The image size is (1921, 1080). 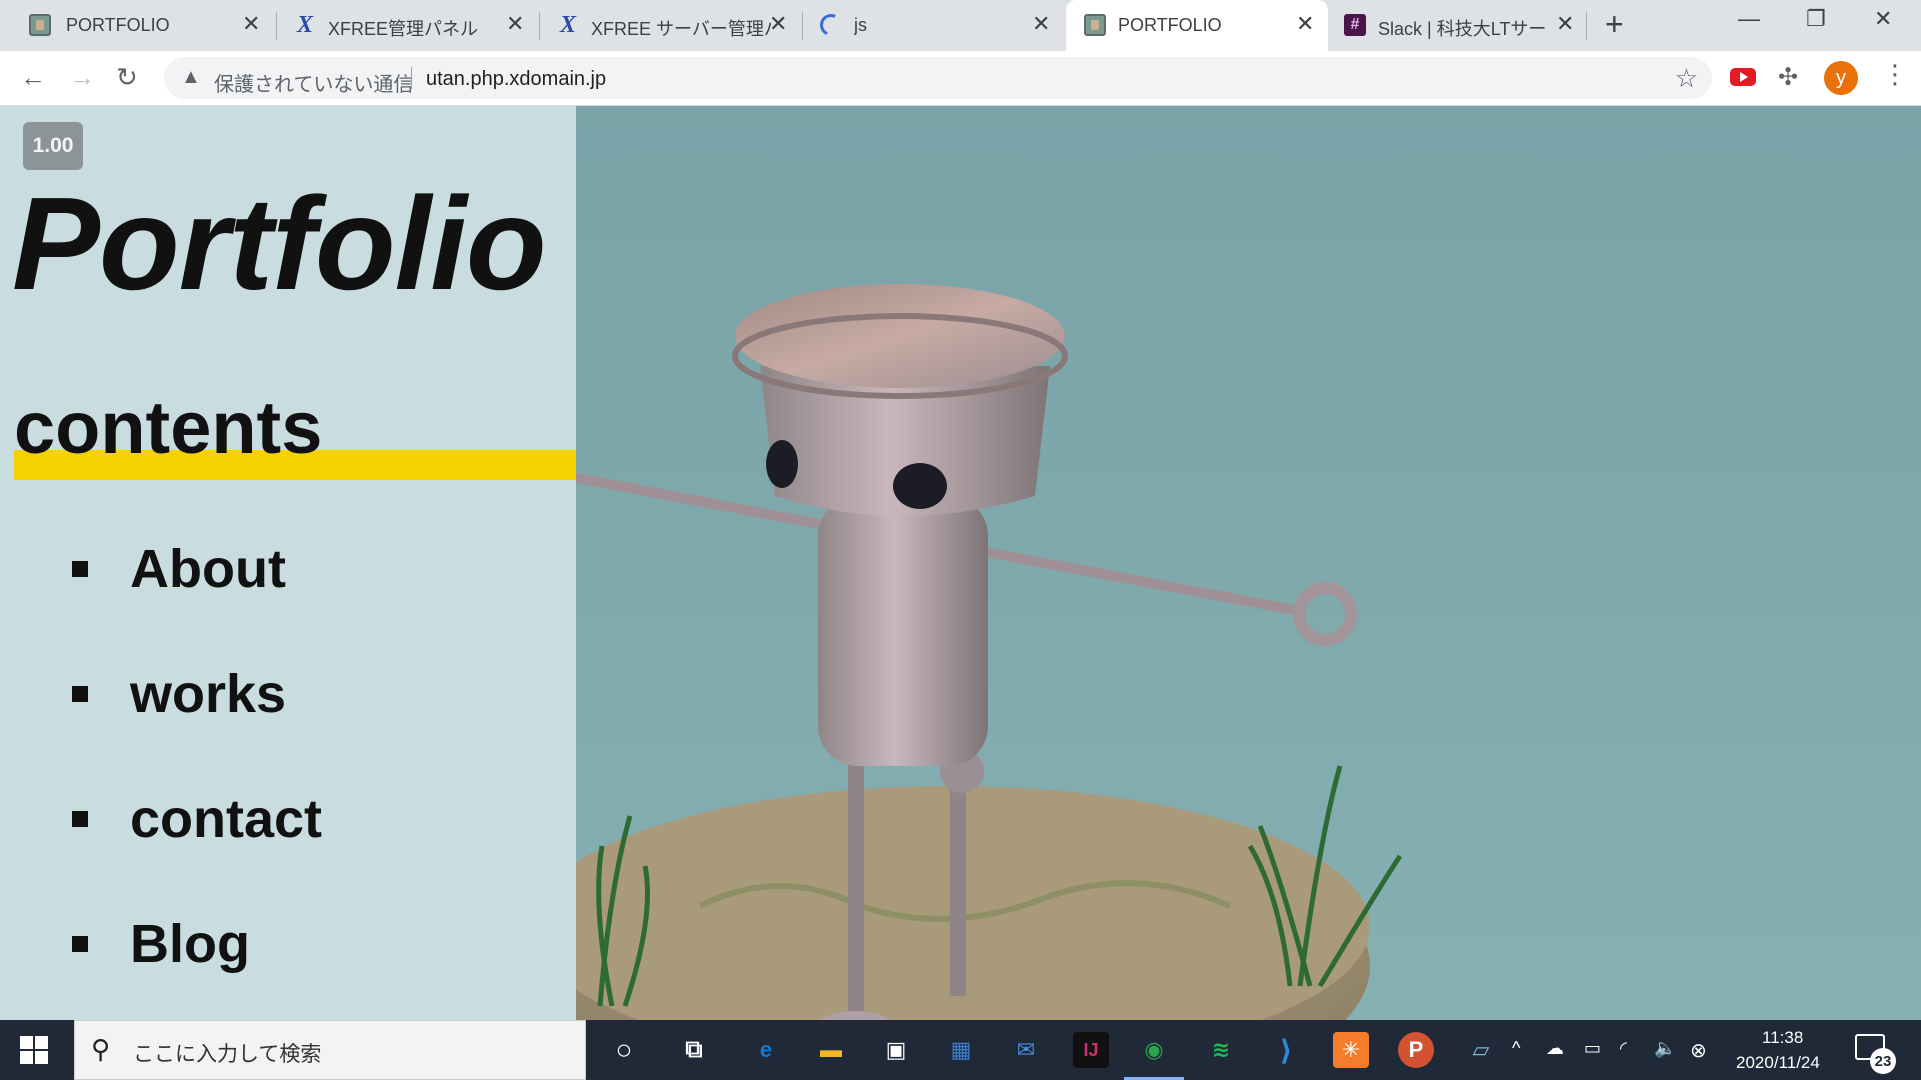 What do you see at coordinates (411, 78) in the screenshot?
I see `address-separator` at bounding box center [411, 78].